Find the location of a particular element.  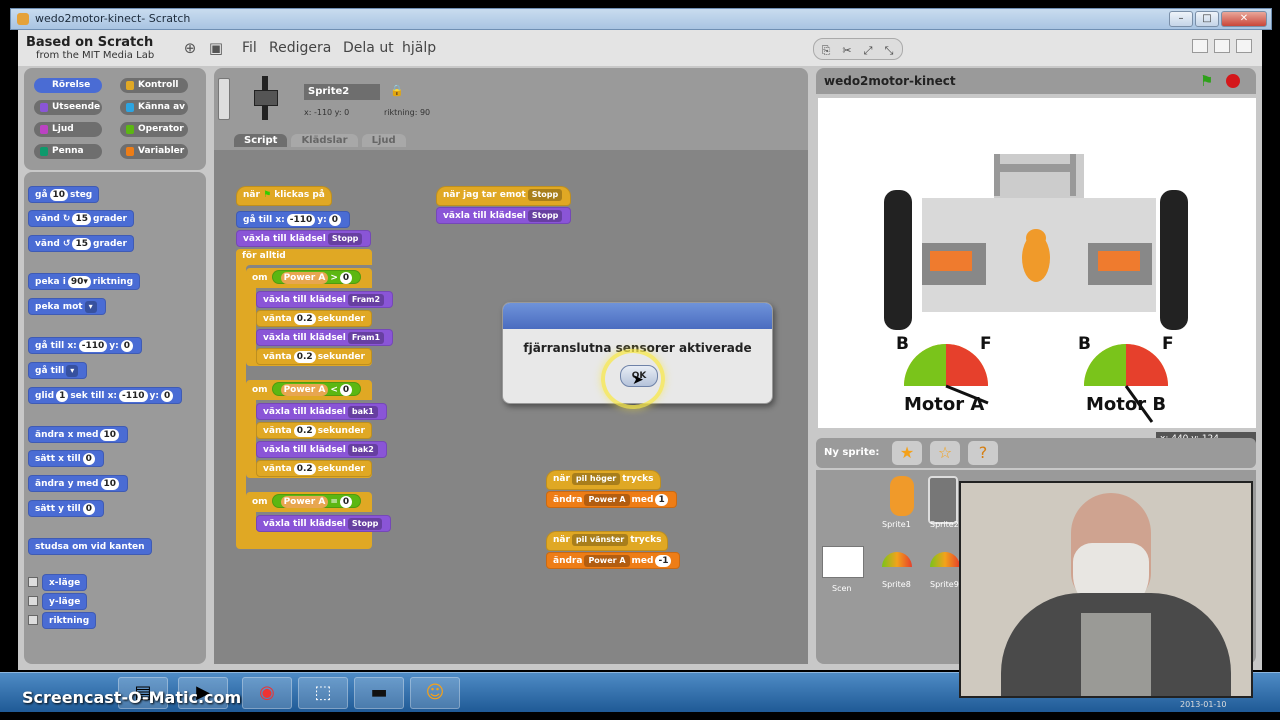

change-x-block: ändra x med 10 is located at coordinates (78, 434).